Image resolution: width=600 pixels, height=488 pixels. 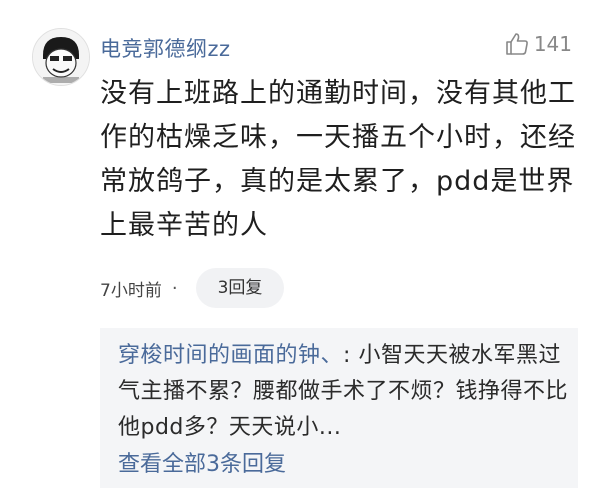 I want to click on view-all-replies-link: 查看全部3条回复, so click(x=202, y=462).